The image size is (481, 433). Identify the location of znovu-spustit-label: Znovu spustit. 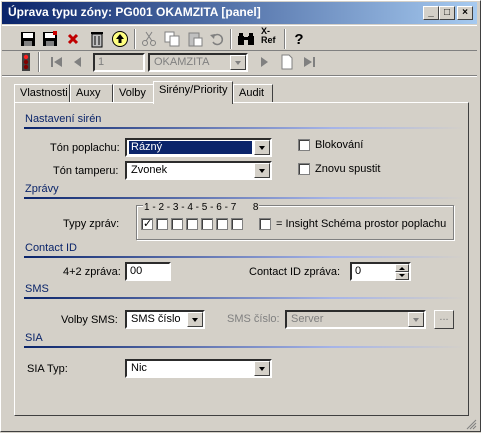
(348, 169).